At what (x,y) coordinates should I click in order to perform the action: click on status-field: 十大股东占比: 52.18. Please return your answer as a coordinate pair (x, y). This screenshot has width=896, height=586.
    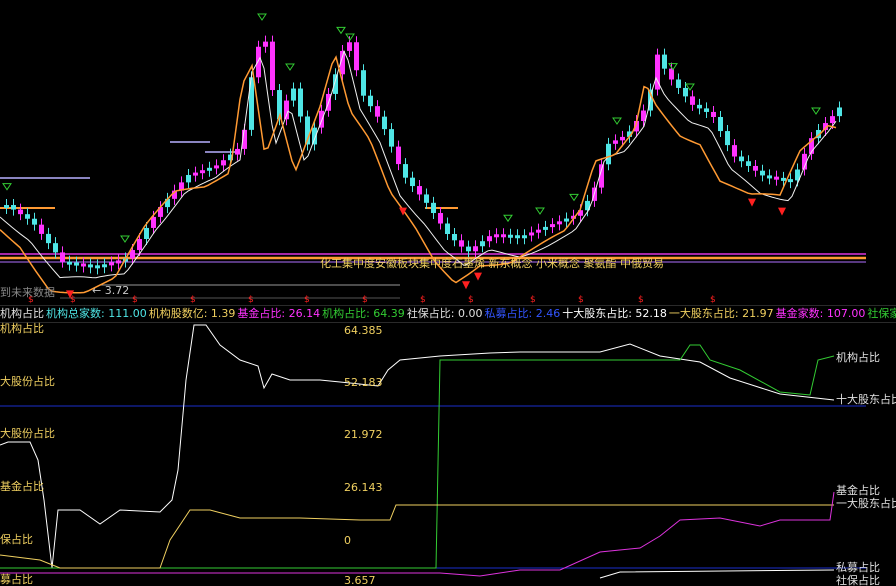
    Looking at the image, I should click on (614, 313).